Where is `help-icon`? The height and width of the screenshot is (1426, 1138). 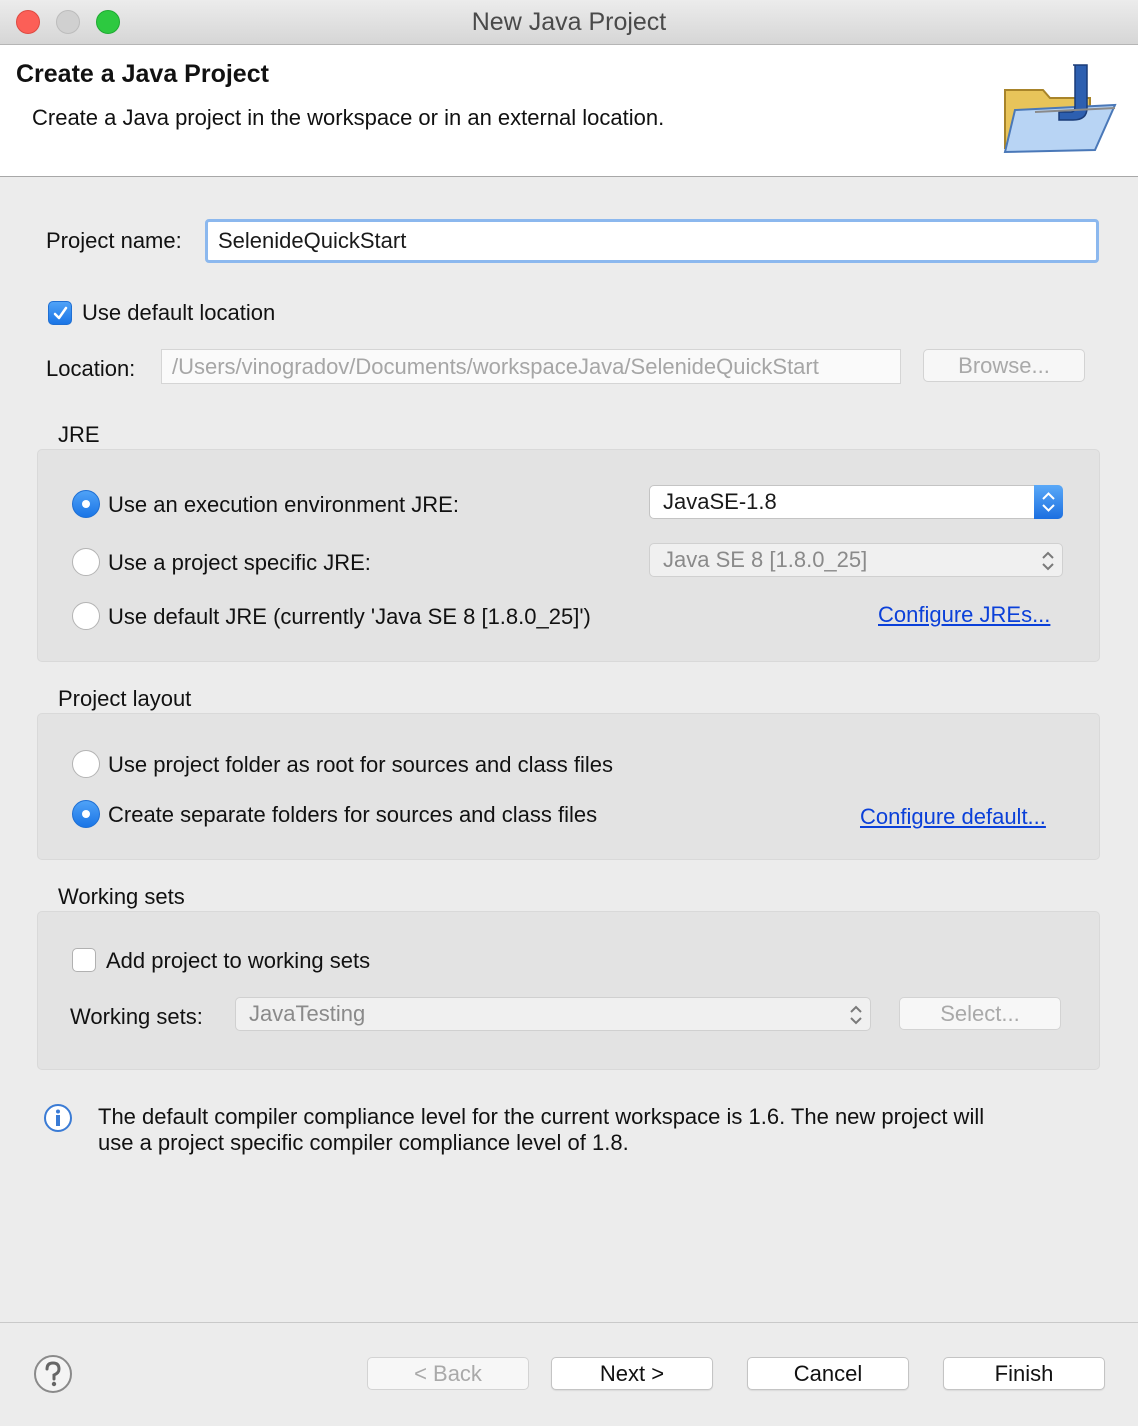
help-icon is located at coordinates (53, 1374).